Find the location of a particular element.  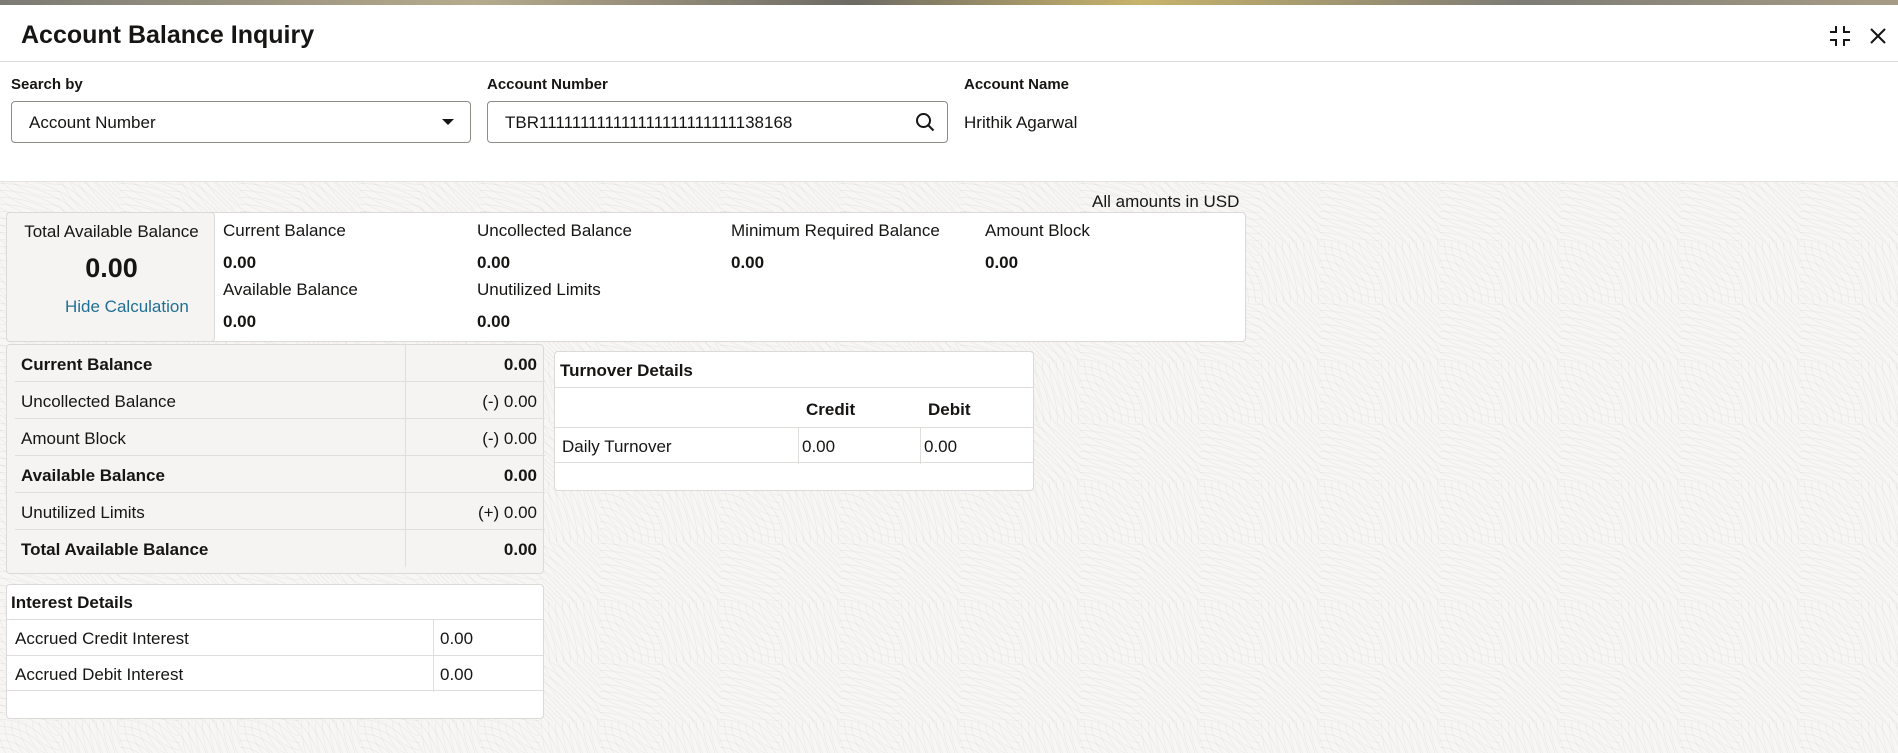

summary-label: Available Balance is located at coordinates (290, 289).